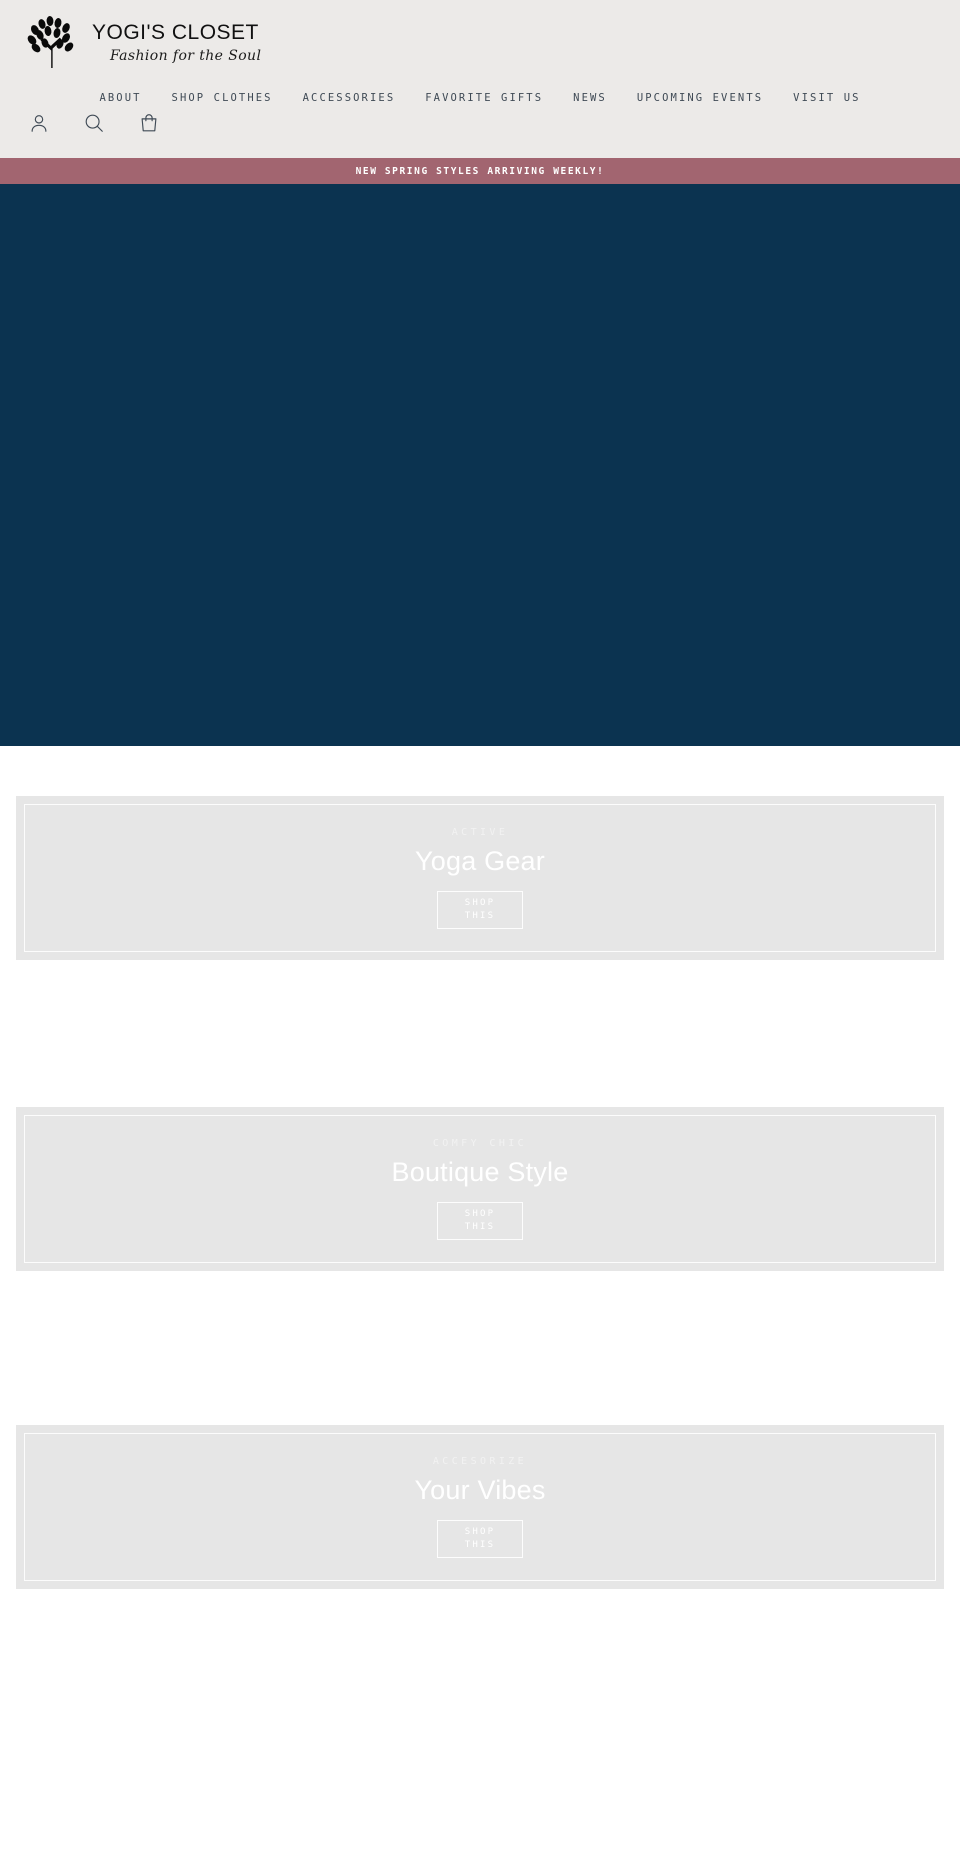 This screenshot has height=1875, width=960. What do you see at coordinates (349, 98) in the screenshot?
I see `nav-link-accessories: ACCESSORIES` at bounding box center [349, 98].